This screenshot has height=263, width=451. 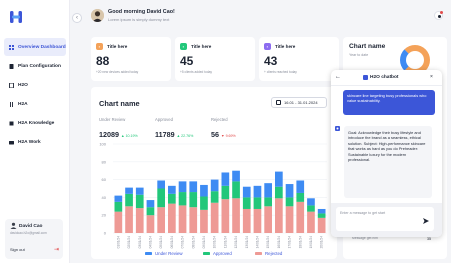 I want to click on x-tick-label: 16/01/24, so click(x=279, y=242).